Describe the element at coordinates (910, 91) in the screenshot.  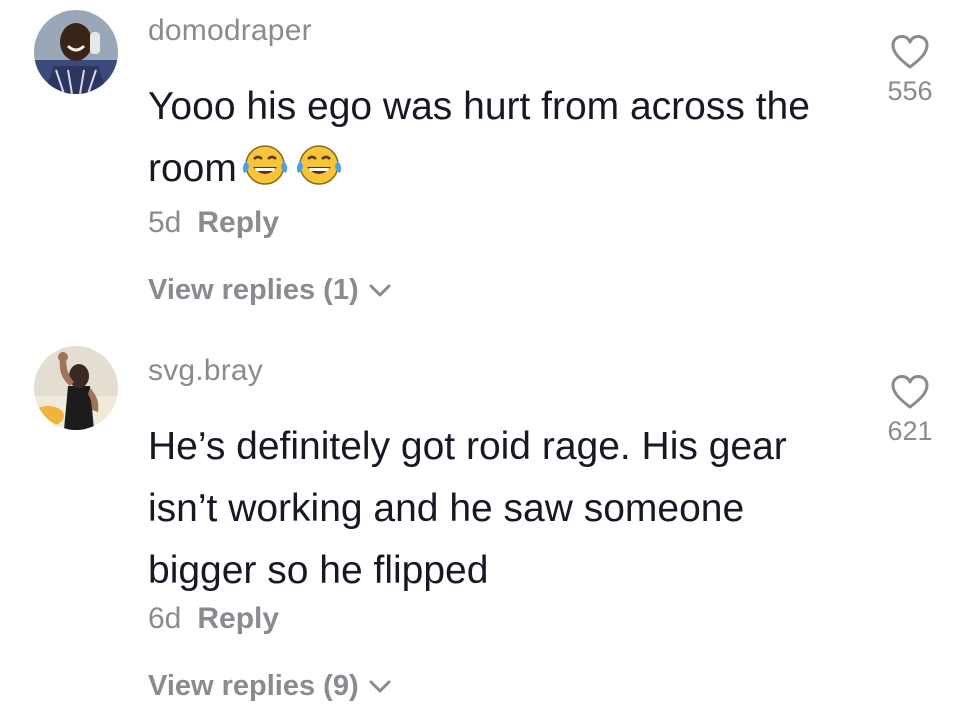
I see `like-count: 556` at that location.